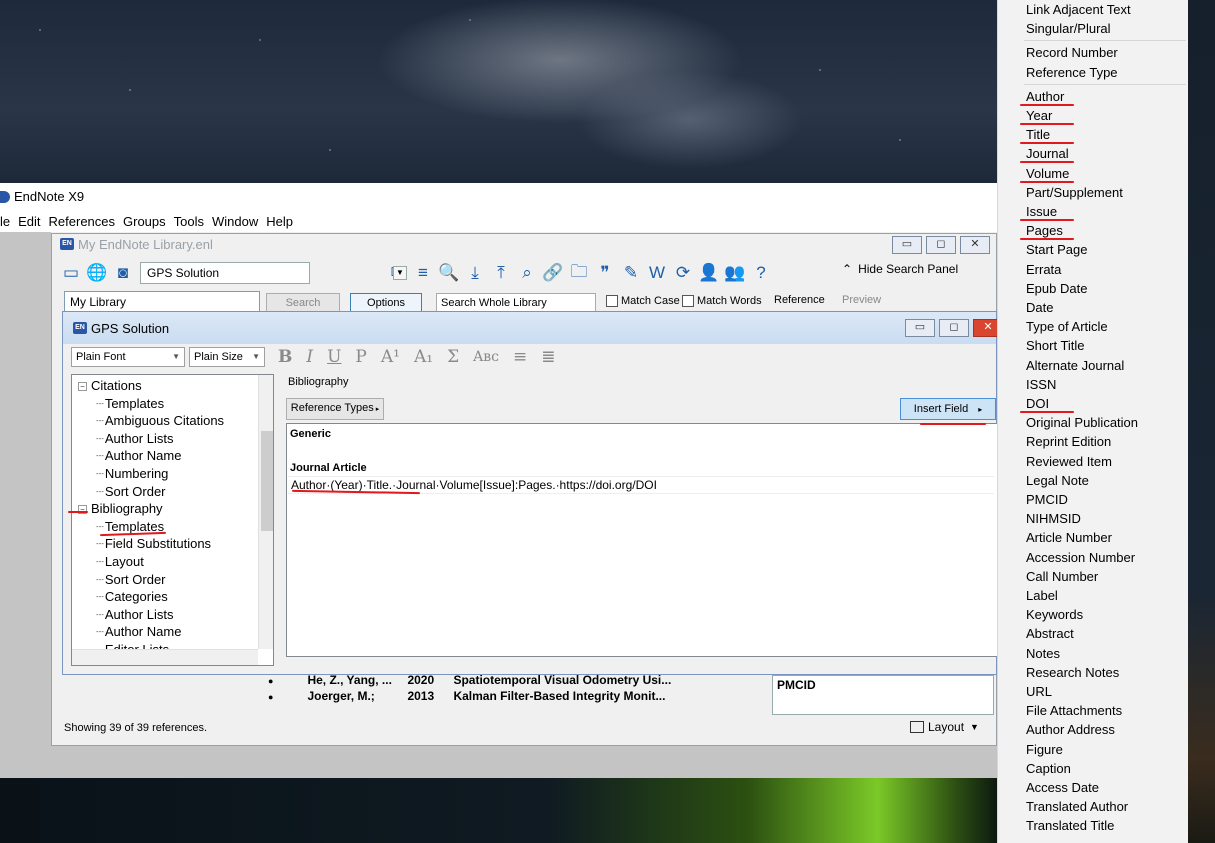 The image size is (1215, 843). What do you see at coordinates (948, 409) in the screenshot?
I see `insert-field-button: Insert Field ▸` at bounding box center [948, 409].